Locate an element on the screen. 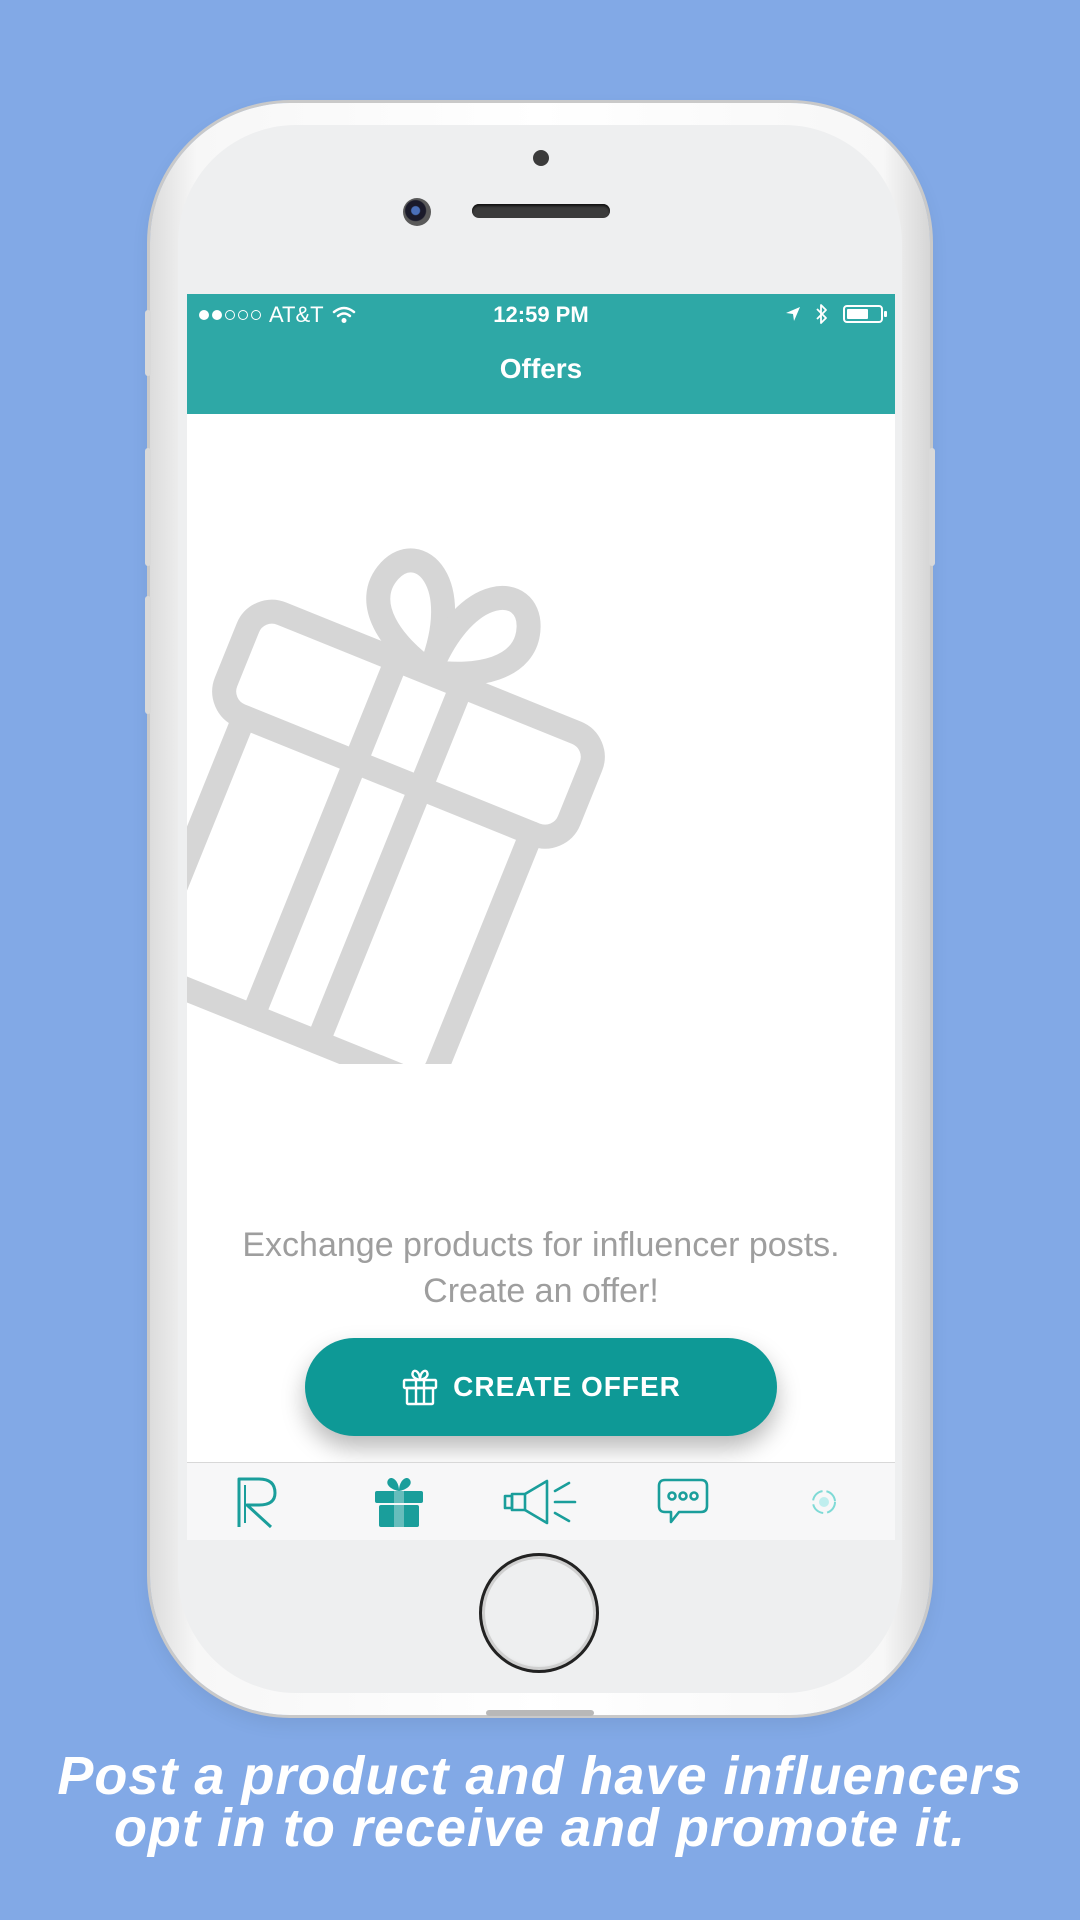  side-button-mute is located at coordinates (148, 343).